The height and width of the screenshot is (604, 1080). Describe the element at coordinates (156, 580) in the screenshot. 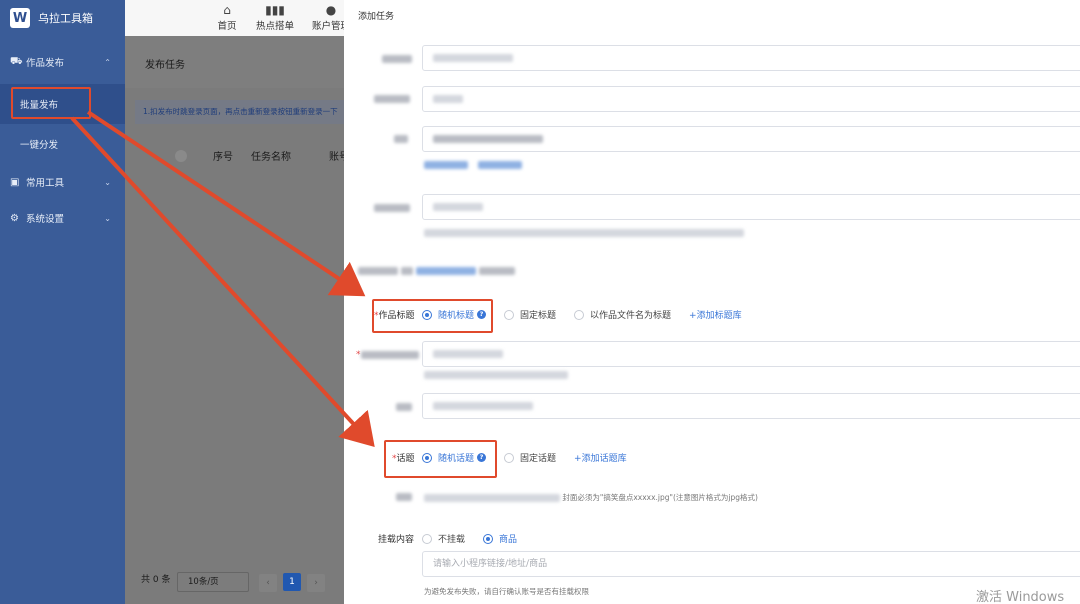

I see `pager-total: 共 0 条` at that location.